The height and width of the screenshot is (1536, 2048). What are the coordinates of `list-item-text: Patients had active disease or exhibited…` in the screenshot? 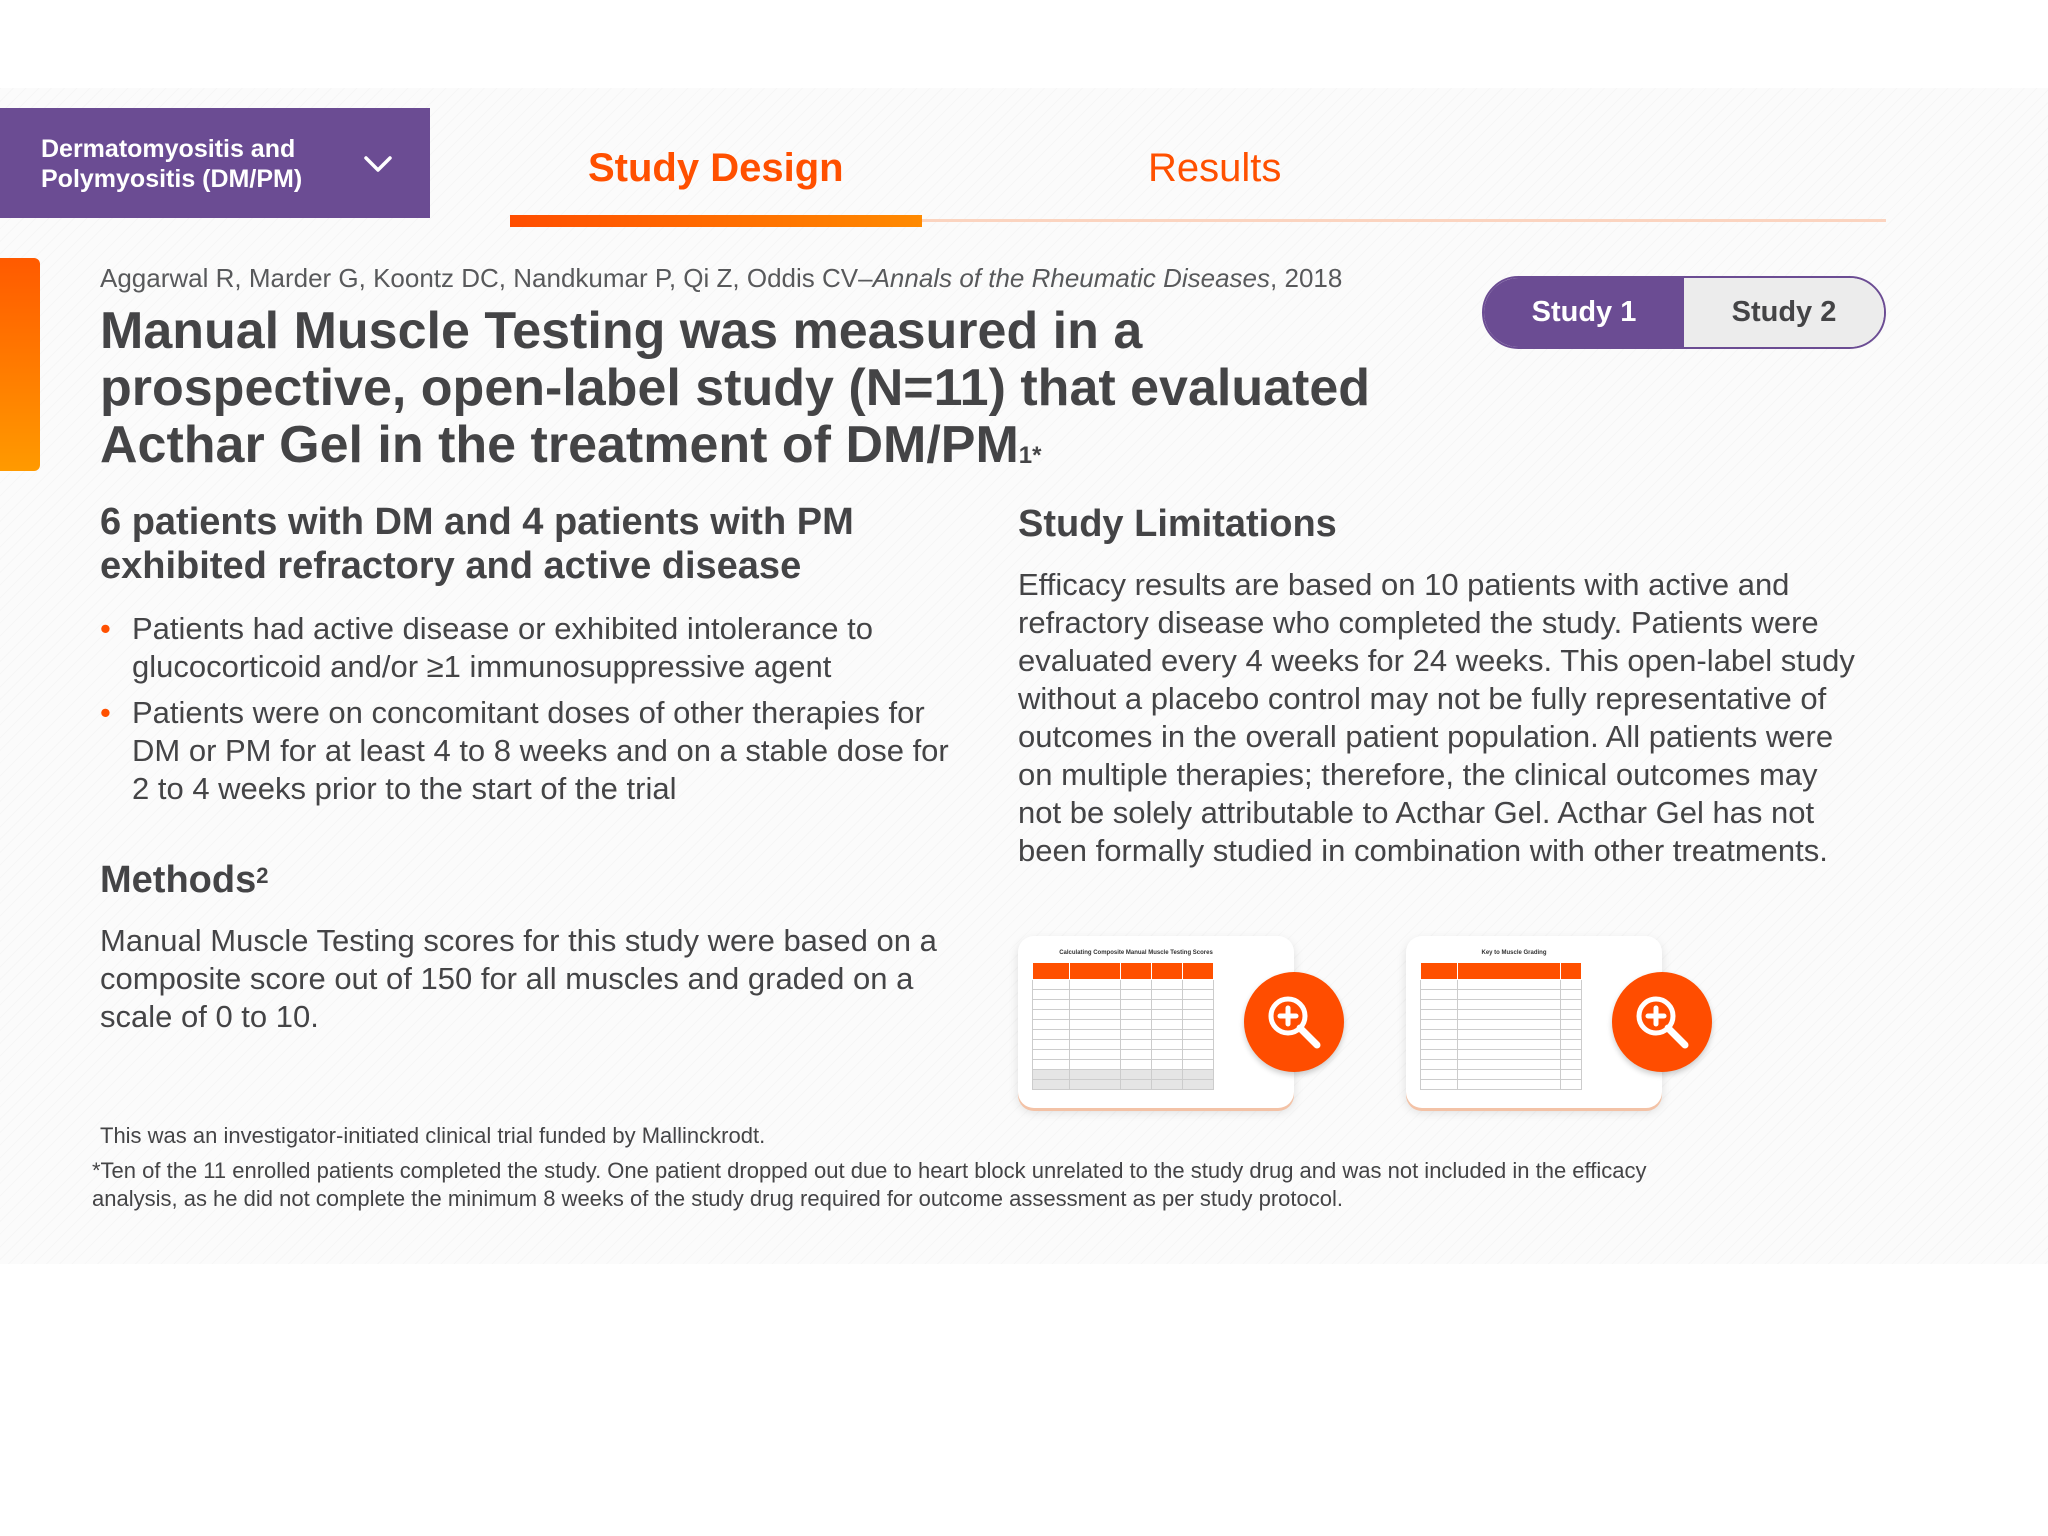 It's located at (503, 647).